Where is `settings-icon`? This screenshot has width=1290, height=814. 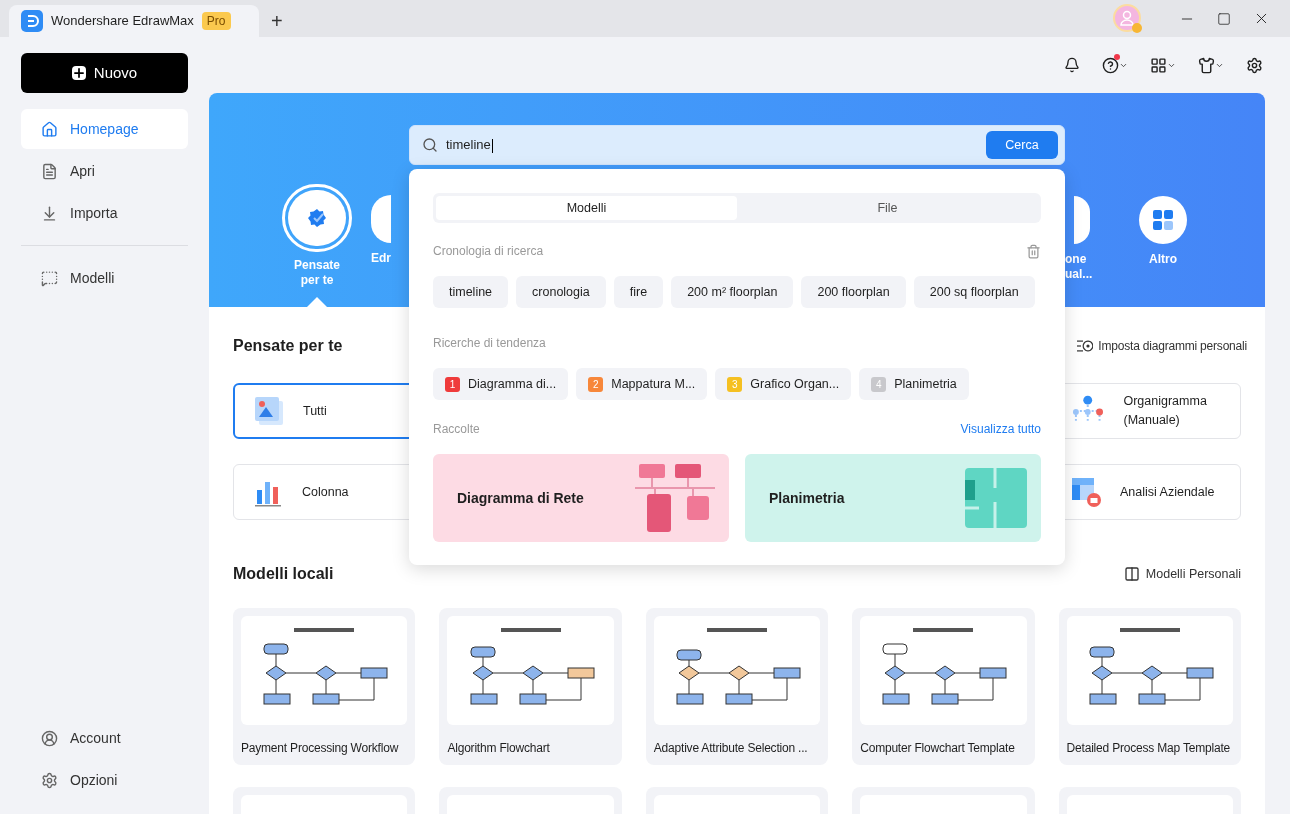 settings-icon is located at coordinates (1254, 65).